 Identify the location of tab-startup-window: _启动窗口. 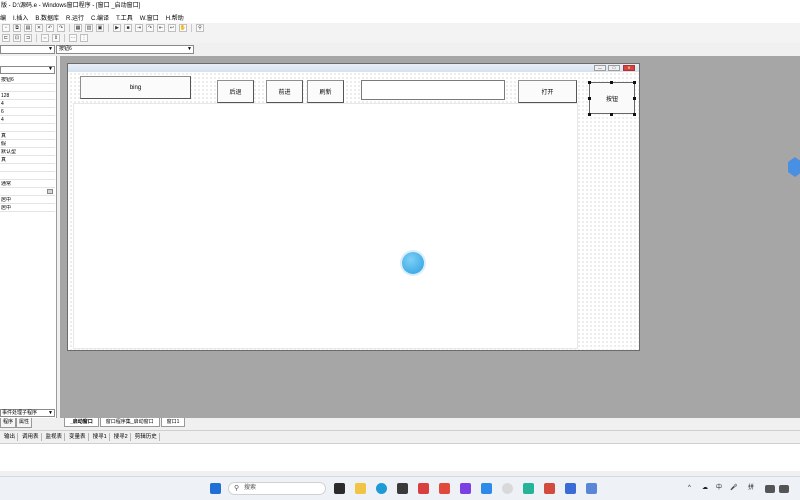
(81, 422).